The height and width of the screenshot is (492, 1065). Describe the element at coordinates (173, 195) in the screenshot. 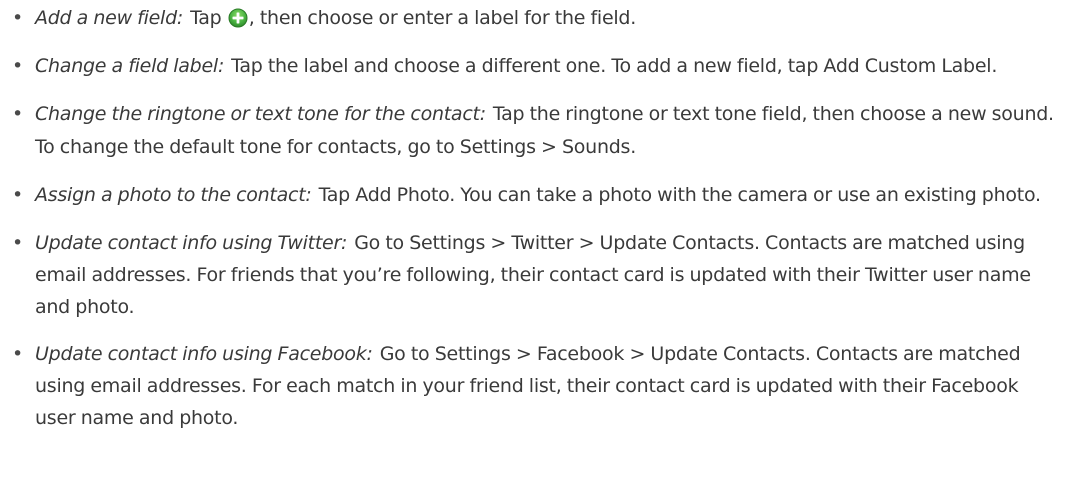

I see `item-lead: Assign a photo to the contact:` at that location.